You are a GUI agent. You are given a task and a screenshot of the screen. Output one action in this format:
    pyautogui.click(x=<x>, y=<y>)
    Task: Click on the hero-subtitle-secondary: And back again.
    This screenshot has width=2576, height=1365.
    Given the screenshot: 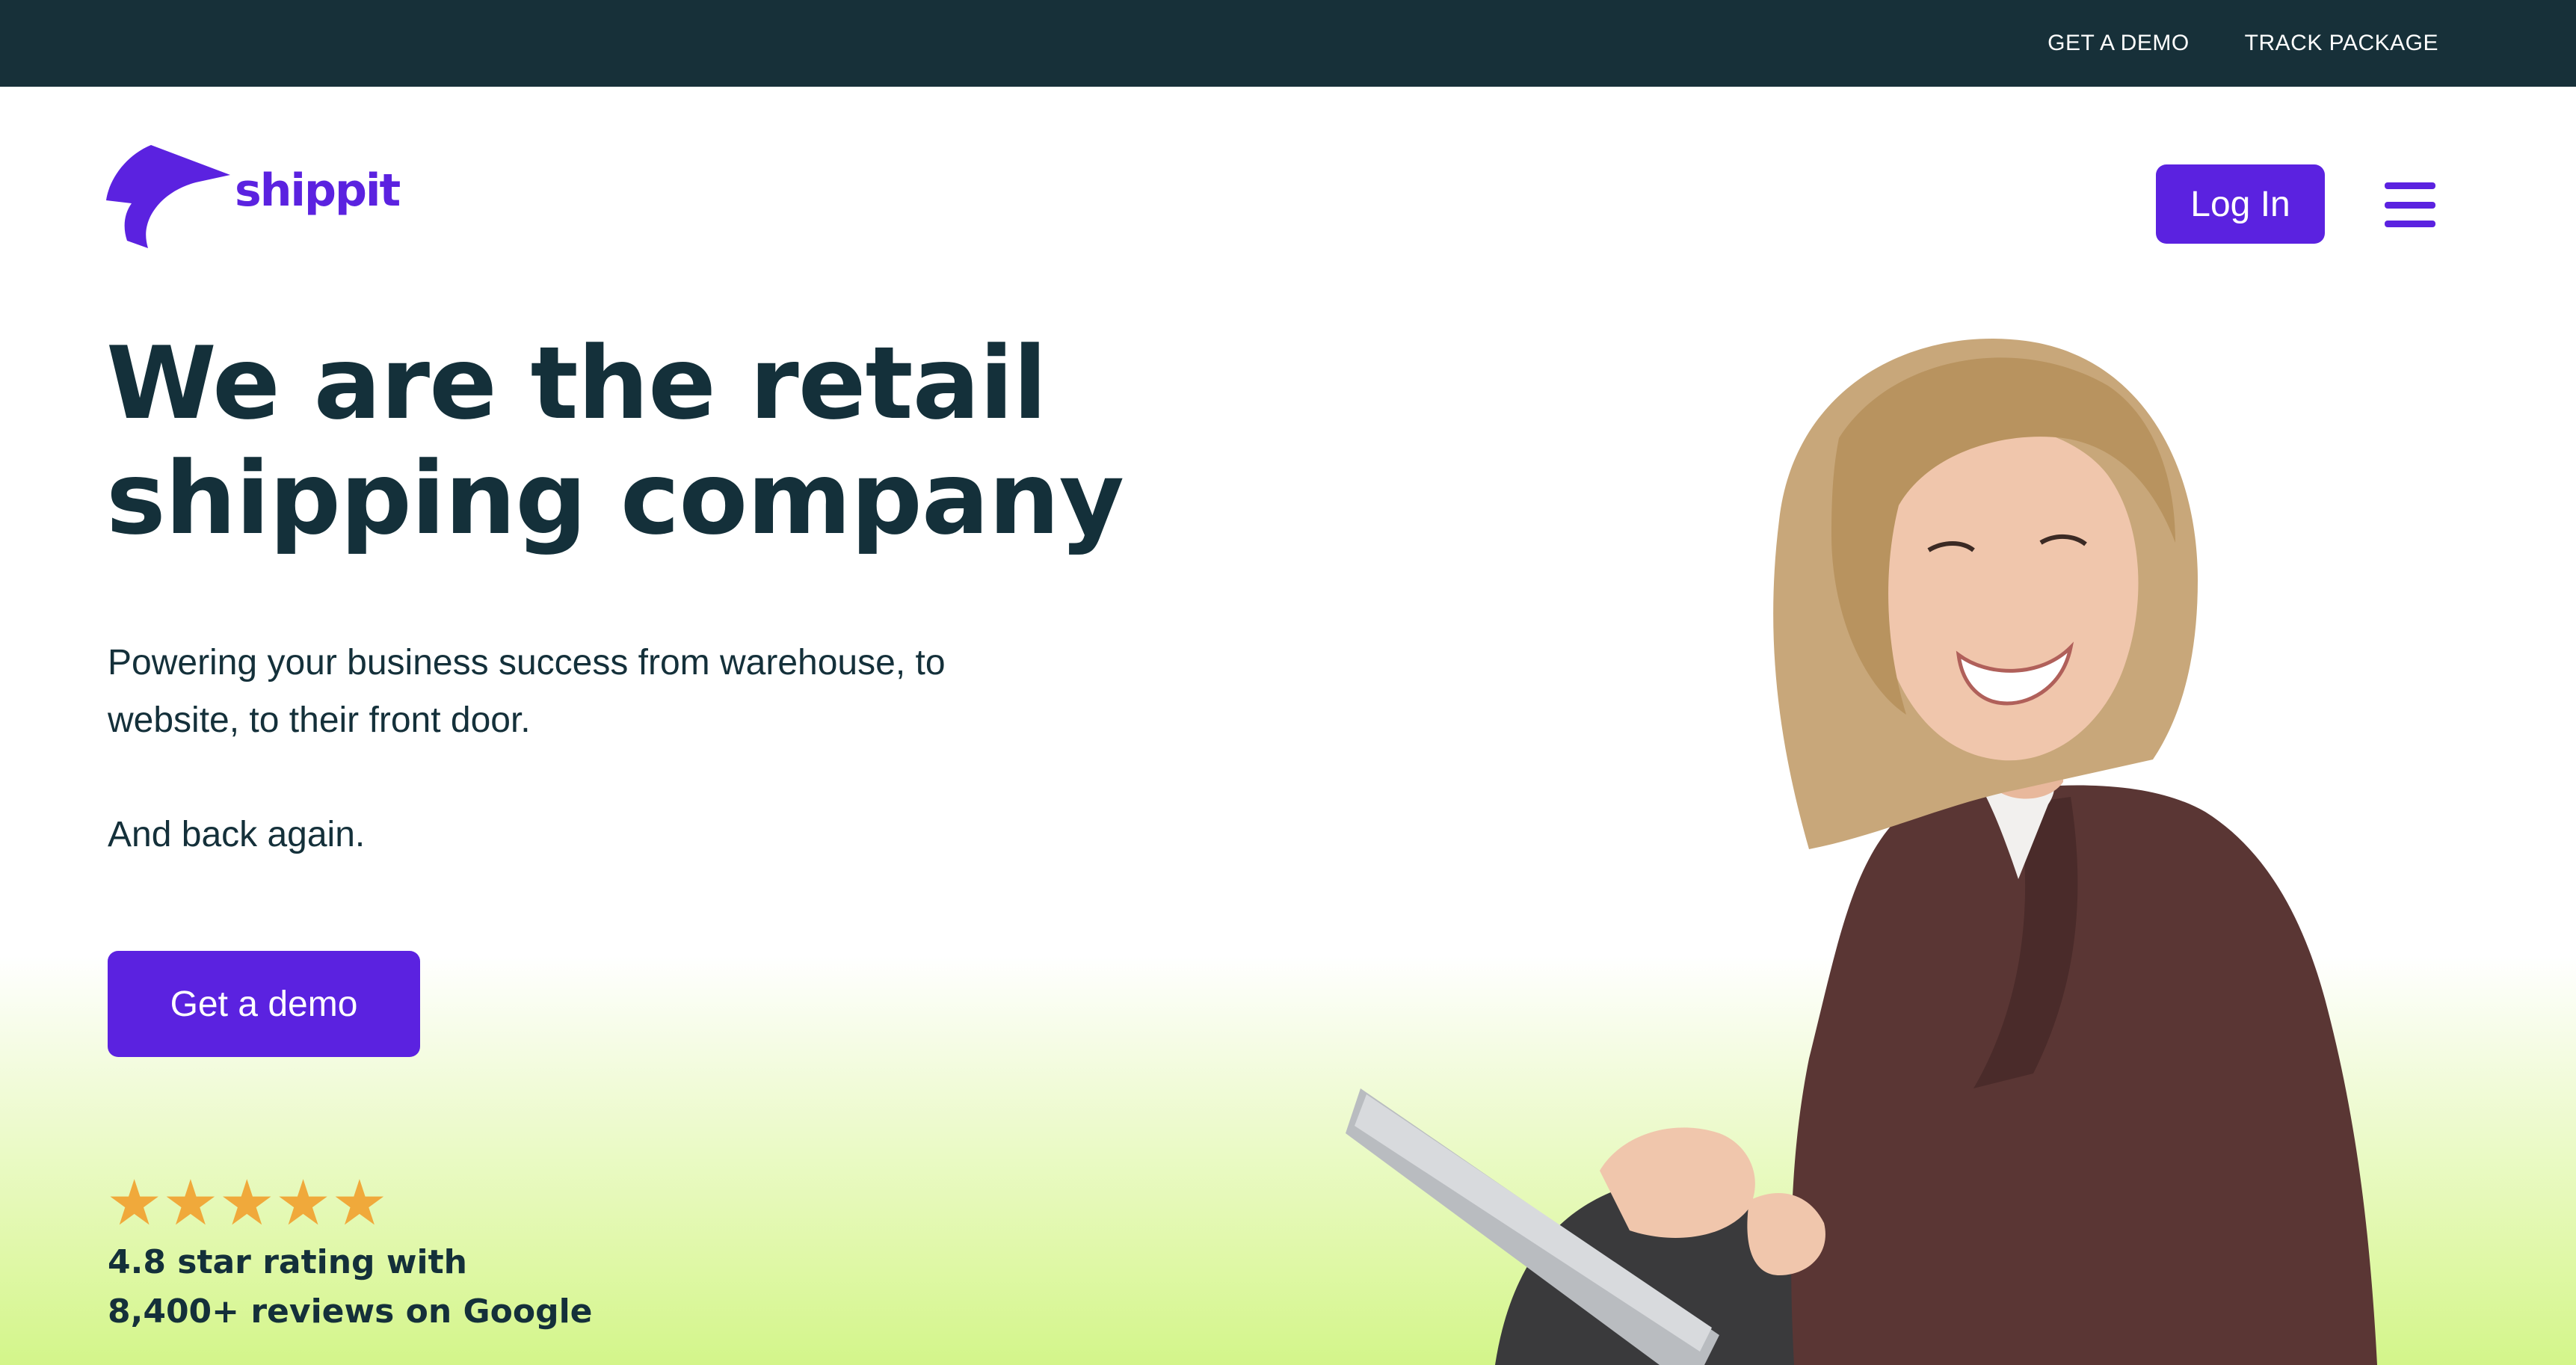 What is the action you would take?
    pyautogui.click(x=237, y=834)
    